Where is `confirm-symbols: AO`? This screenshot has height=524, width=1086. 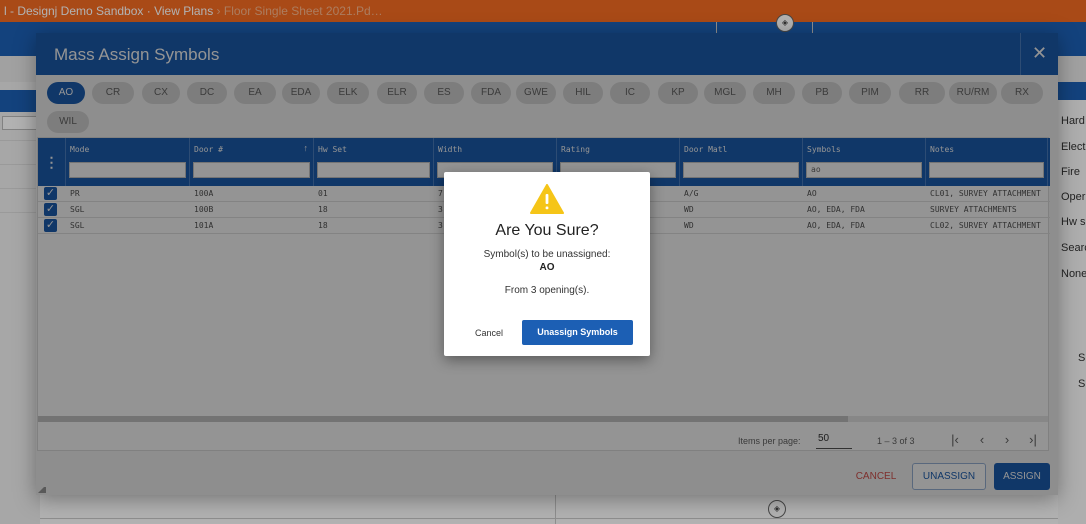 confirm-symbols: AO is located at coordinates (547, 267).